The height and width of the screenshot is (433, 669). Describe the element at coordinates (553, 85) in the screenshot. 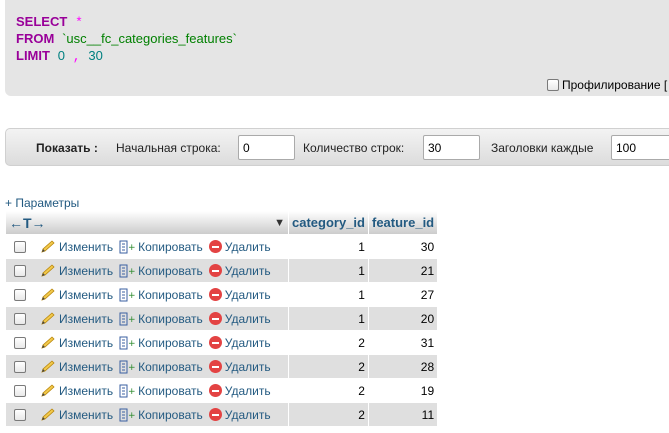

I see `profiling-checkbox` at that location.